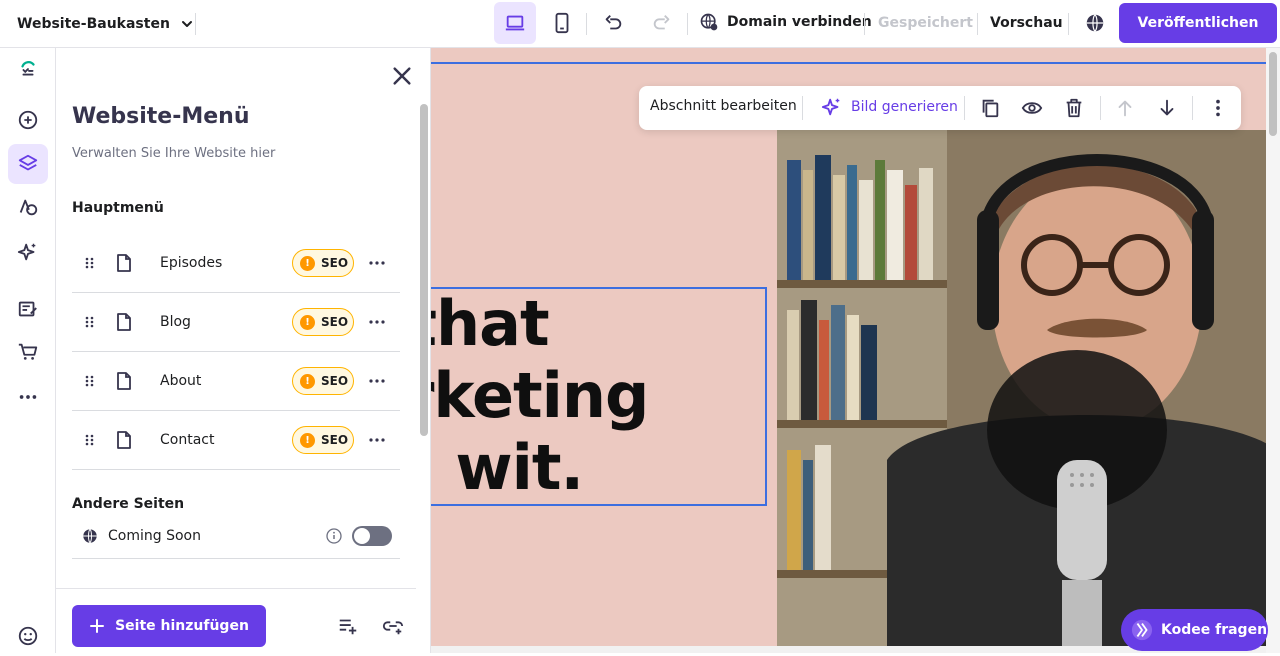 Image resolution: width=1280 pixels, height=656 pixels. Describe the element at coordinates (28, 207) in the screenshot. I see `styles-button` at that location.